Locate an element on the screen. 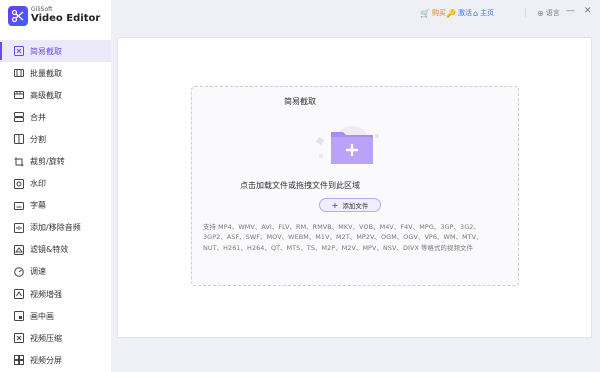 This screenshot has height=372, width=600. language-button: ⊕ 语言 is located at coordinates (548, 13).